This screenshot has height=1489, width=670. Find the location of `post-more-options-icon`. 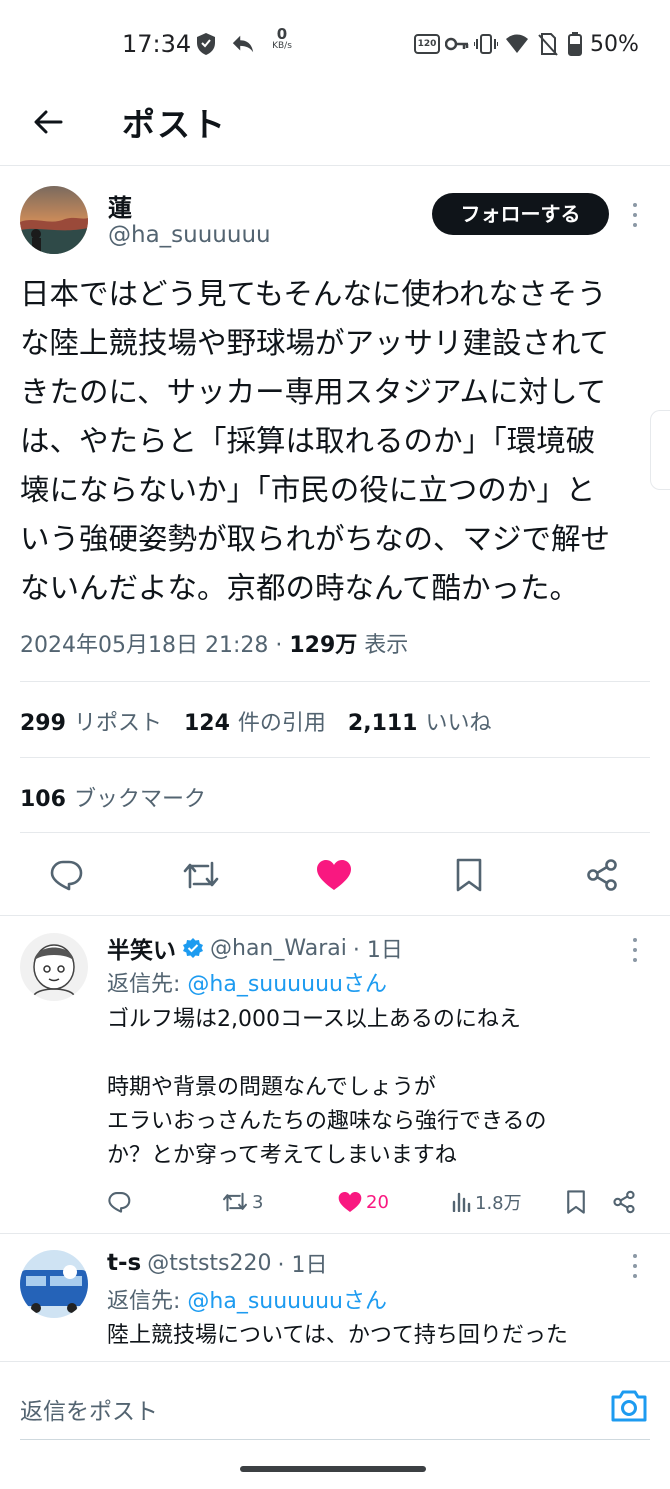

post-more-options-icon is located at coordinates (635, 215).